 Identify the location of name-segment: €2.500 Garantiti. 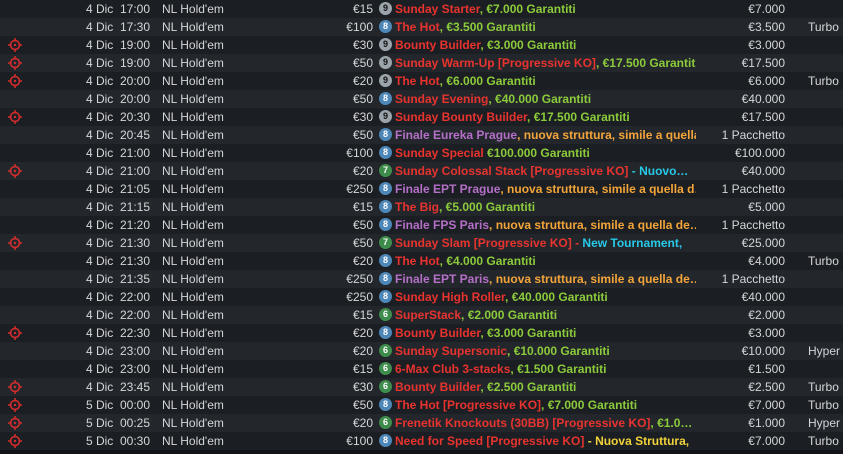
(532, 387).